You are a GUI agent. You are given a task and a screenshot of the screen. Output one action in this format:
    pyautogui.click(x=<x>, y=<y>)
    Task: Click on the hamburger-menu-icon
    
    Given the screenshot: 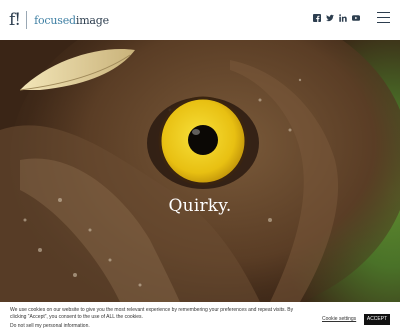 What is the action you would take?
    pyautogui.click(x=383, y=17)
    